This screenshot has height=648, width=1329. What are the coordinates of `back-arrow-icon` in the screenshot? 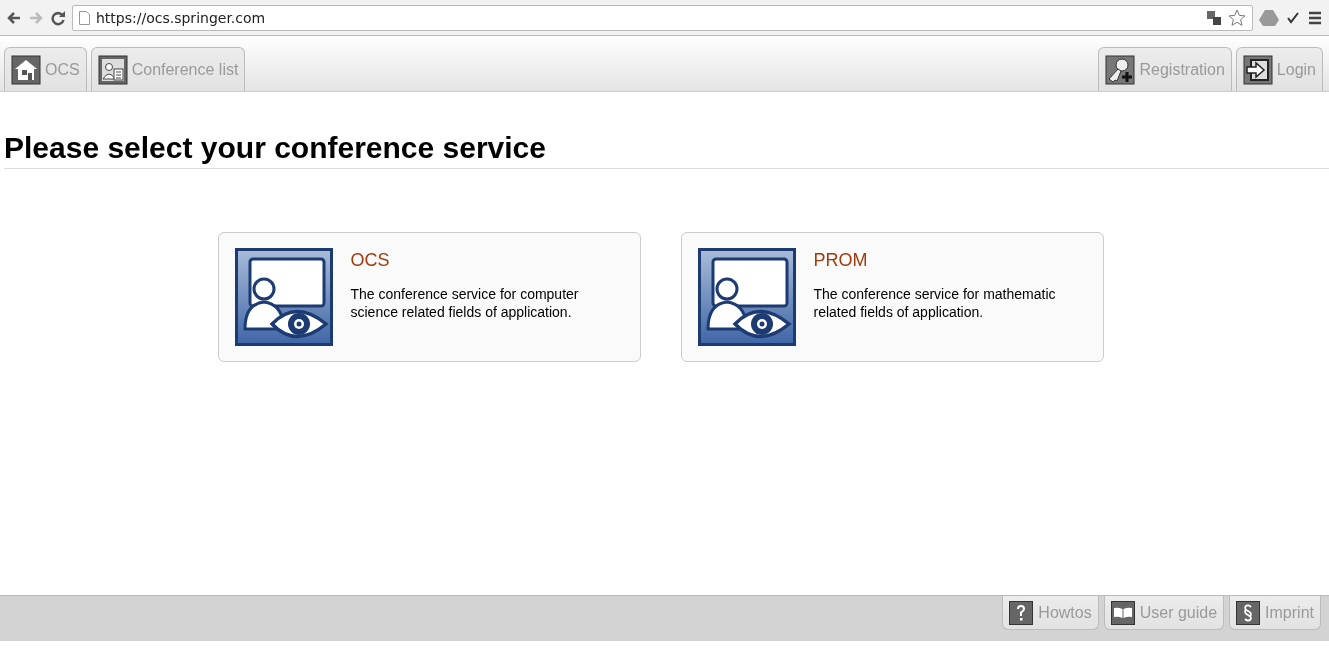 It's located at (14, 17).